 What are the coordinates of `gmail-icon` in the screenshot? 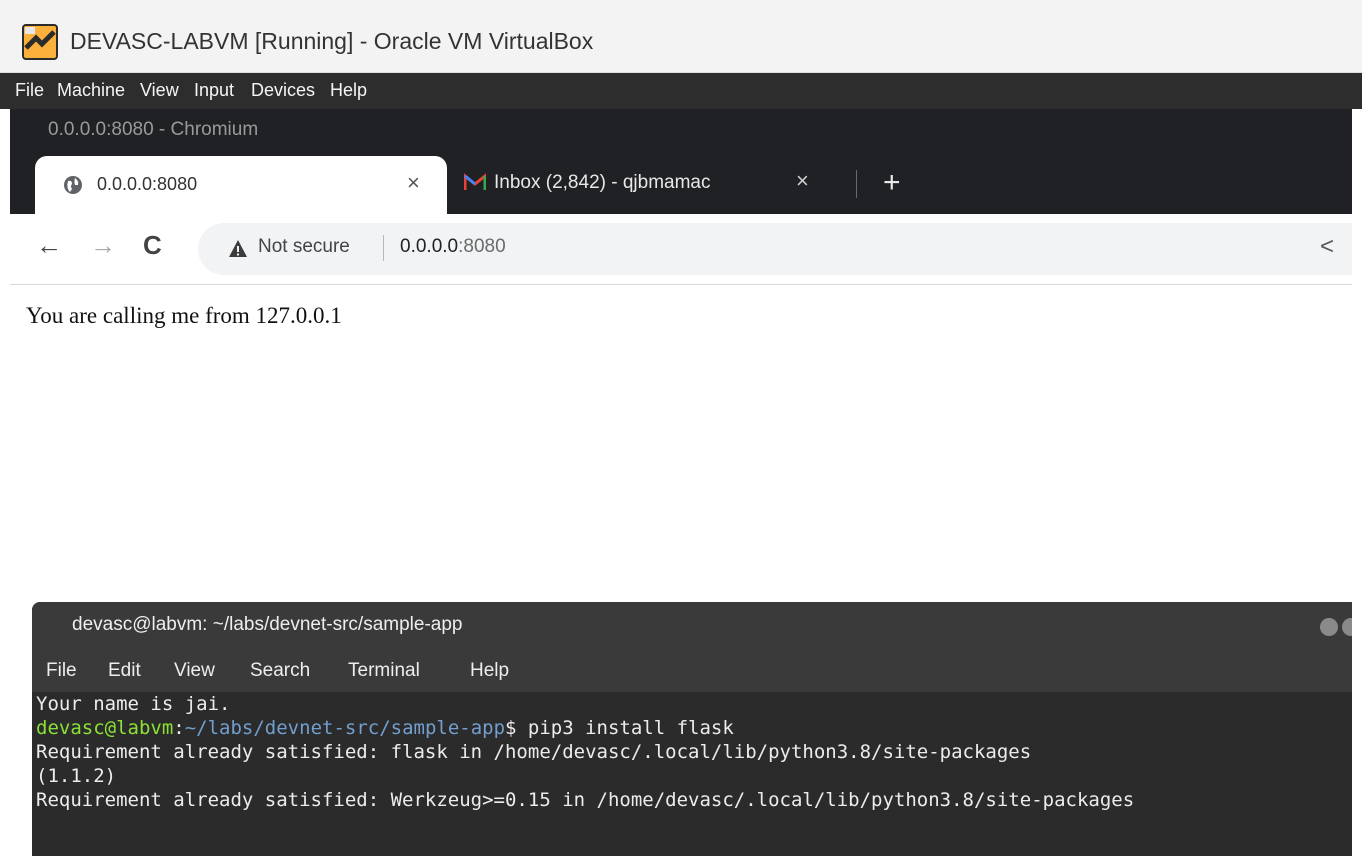 It's located at (475, 181).